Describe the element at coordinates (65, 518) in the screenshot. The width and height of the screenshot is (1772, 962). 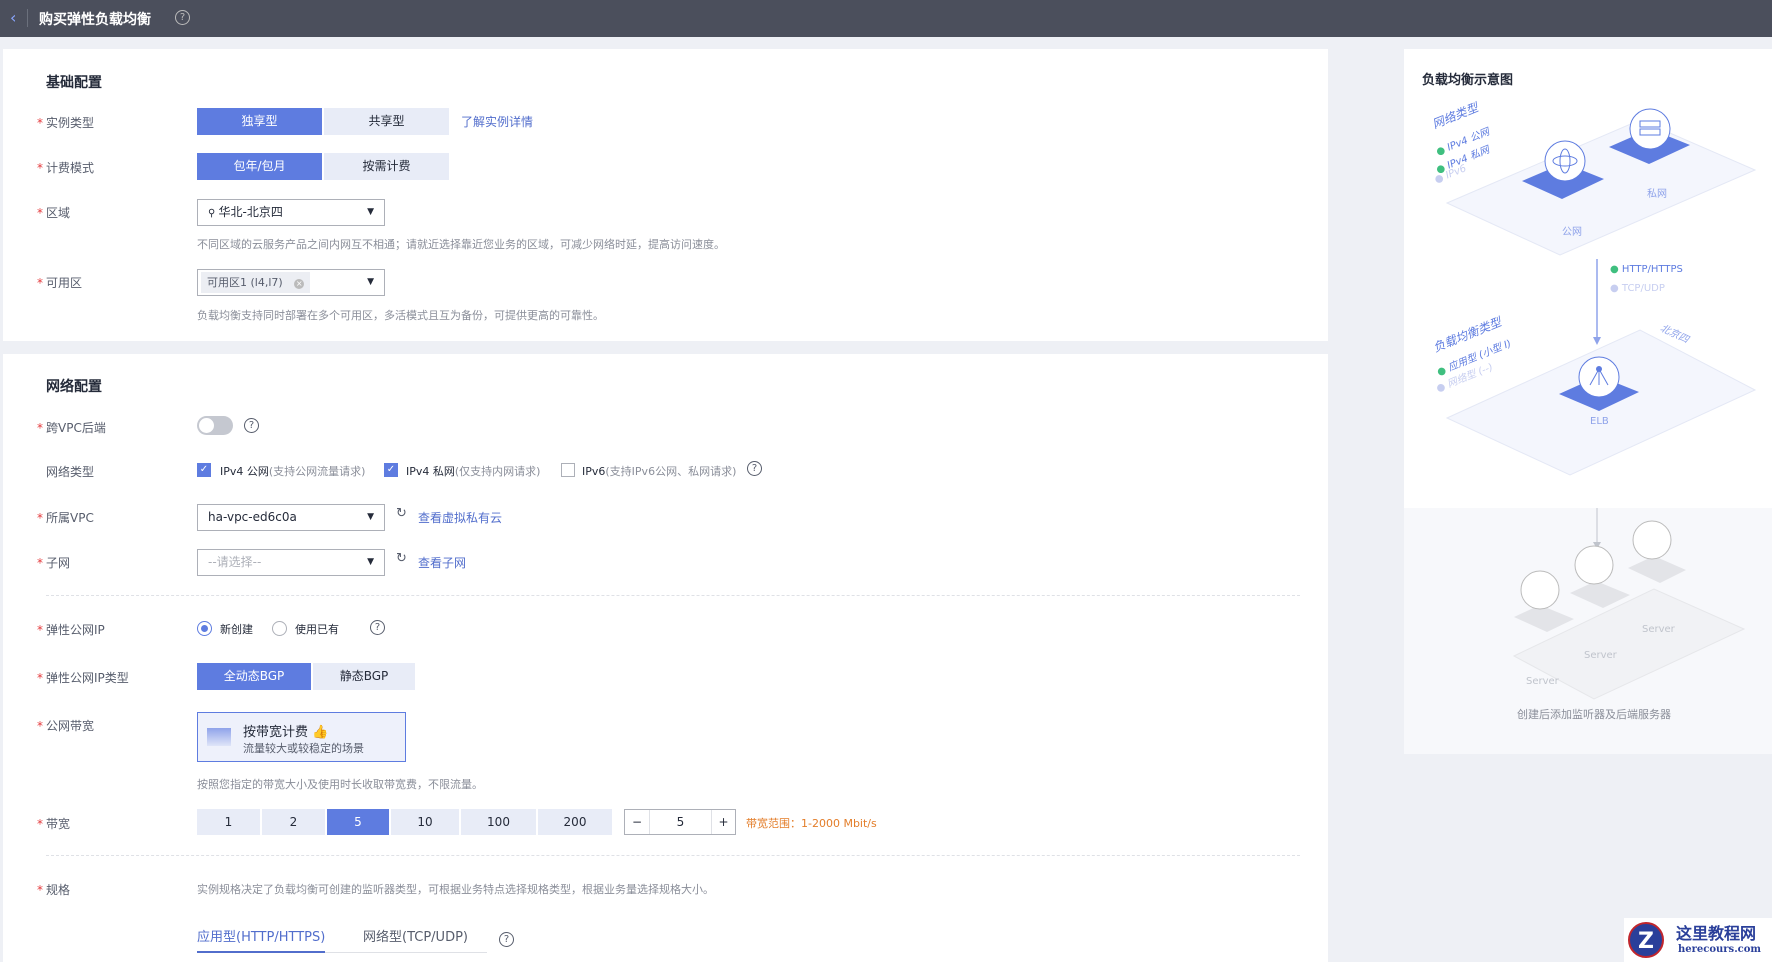
I see `label-vpc: * 所属VPC` at that location.